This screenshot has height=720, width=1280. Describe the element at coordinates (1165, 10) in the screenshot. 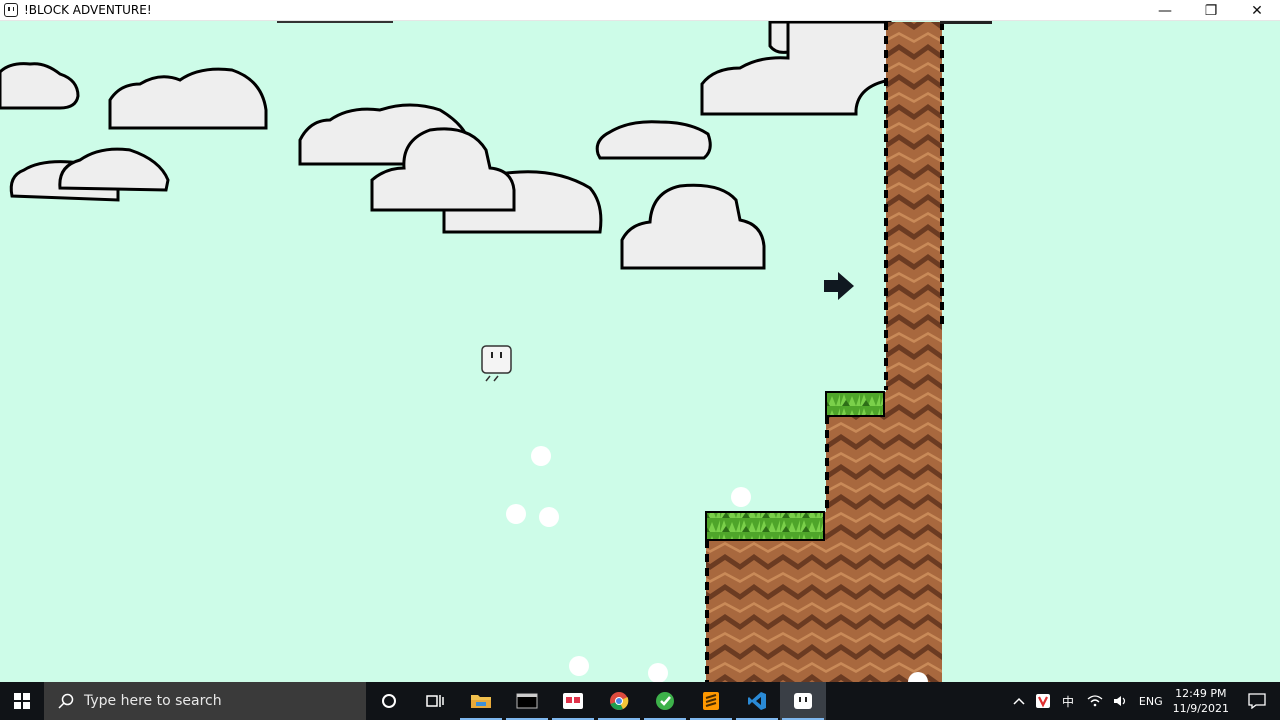

I see `minimize-button: —` at that location.